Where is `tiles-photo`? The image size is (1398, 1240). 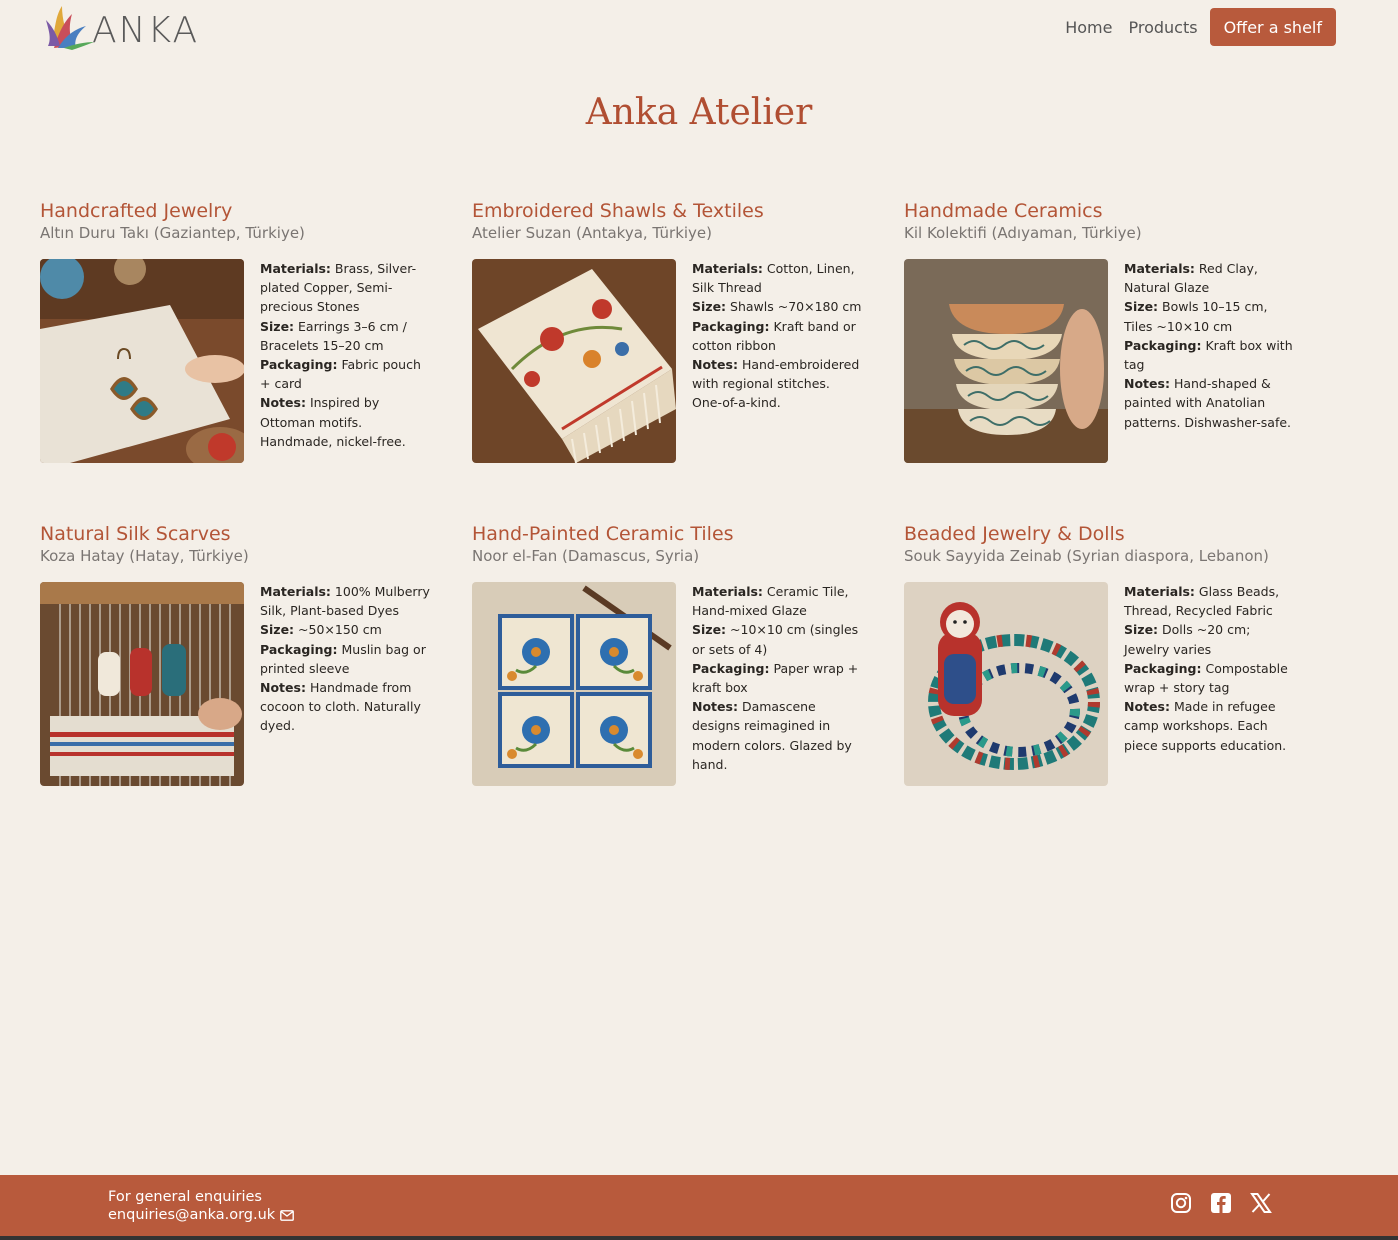 tiles-photo is located at coordinates (574, 684).